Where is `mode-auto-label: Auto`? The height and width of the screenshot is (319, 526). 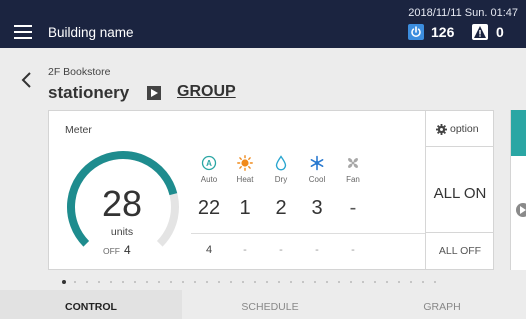 mode-auto-label: Auto is located at coordinates (209, 179).